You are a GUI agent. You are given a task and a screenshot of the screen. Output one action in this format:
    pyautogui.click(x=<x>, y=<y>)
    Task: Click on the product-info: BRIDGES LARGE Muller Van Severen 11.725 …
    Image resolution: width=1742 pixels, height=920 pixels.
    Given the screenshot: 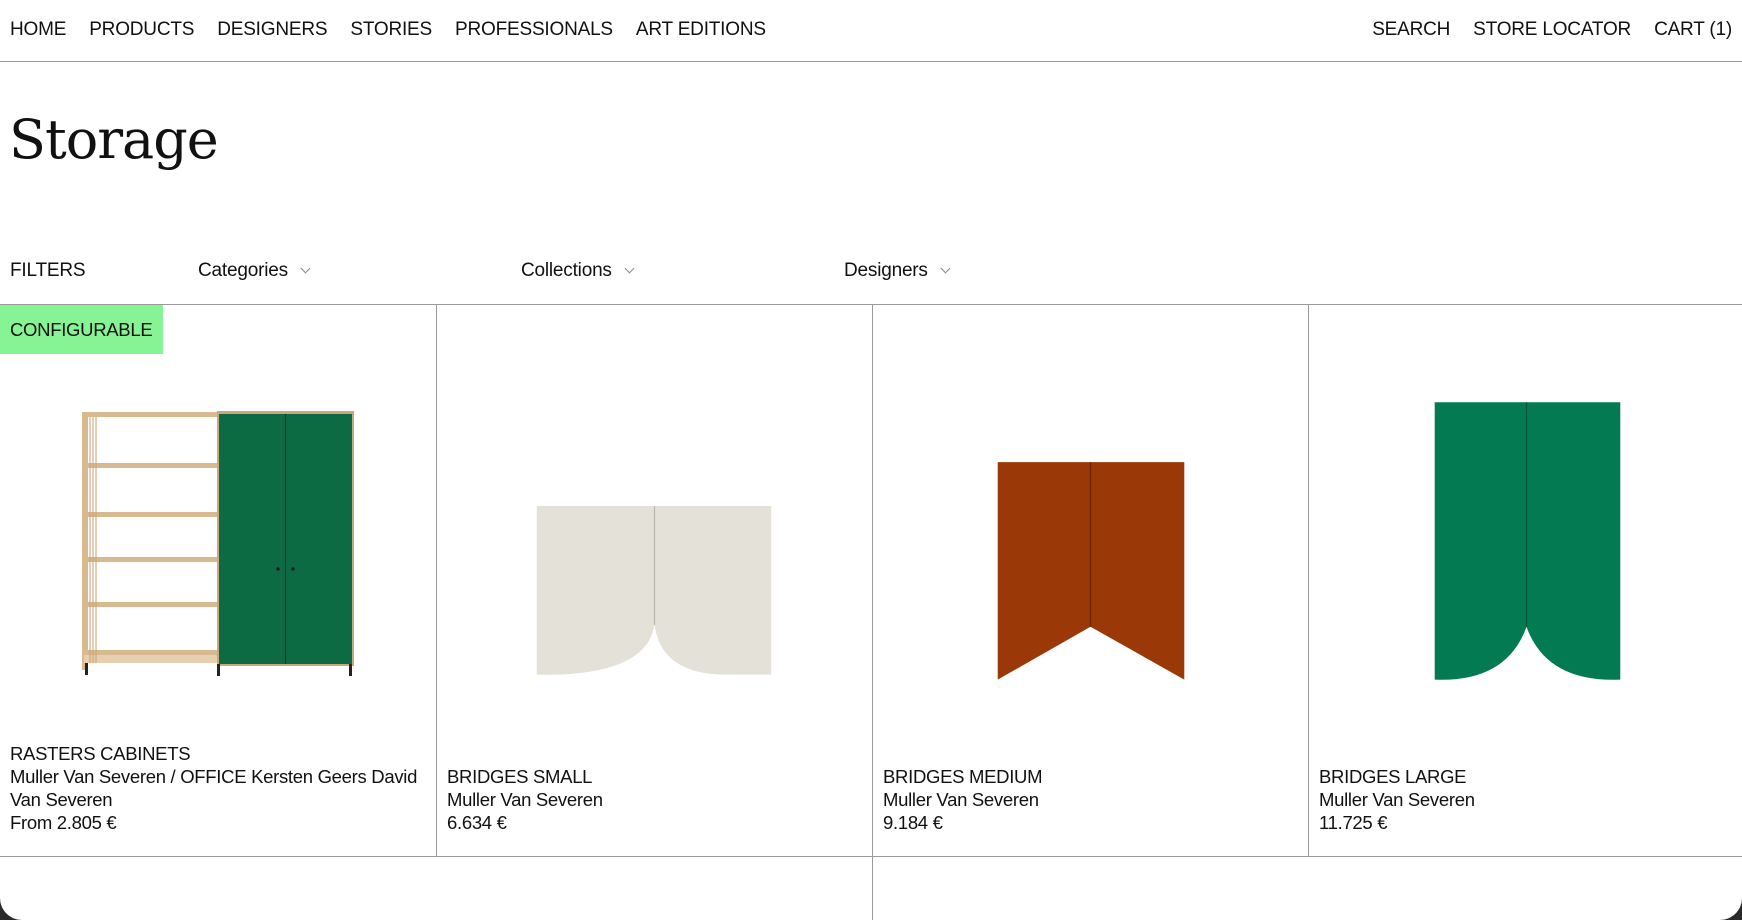 What is the action you would take?
    pyautogui.click(x=1527, y=799)
    